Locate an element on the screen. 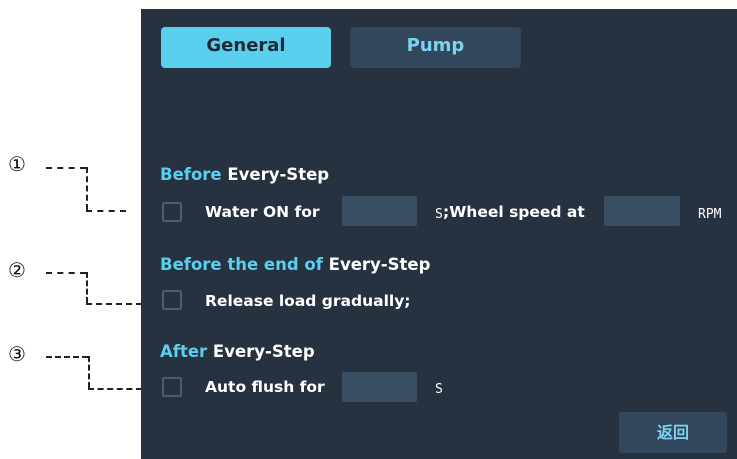  back-button: 返回 is located at coordinates (673, 432).